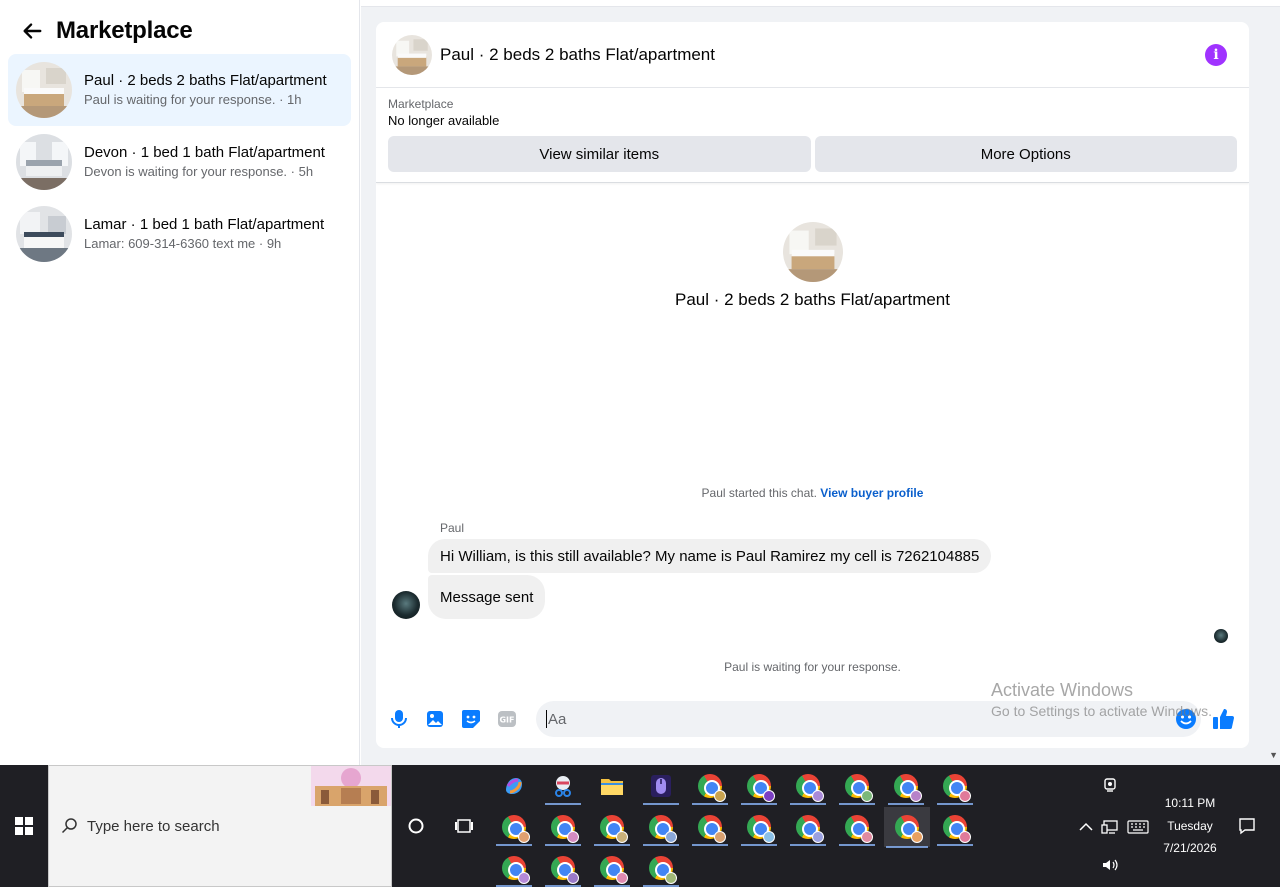 The image size is (1280, 887). Describe the element at coordinates (1190, 826) in the screenshot. I see `clock-day: Tuesday` at that location.